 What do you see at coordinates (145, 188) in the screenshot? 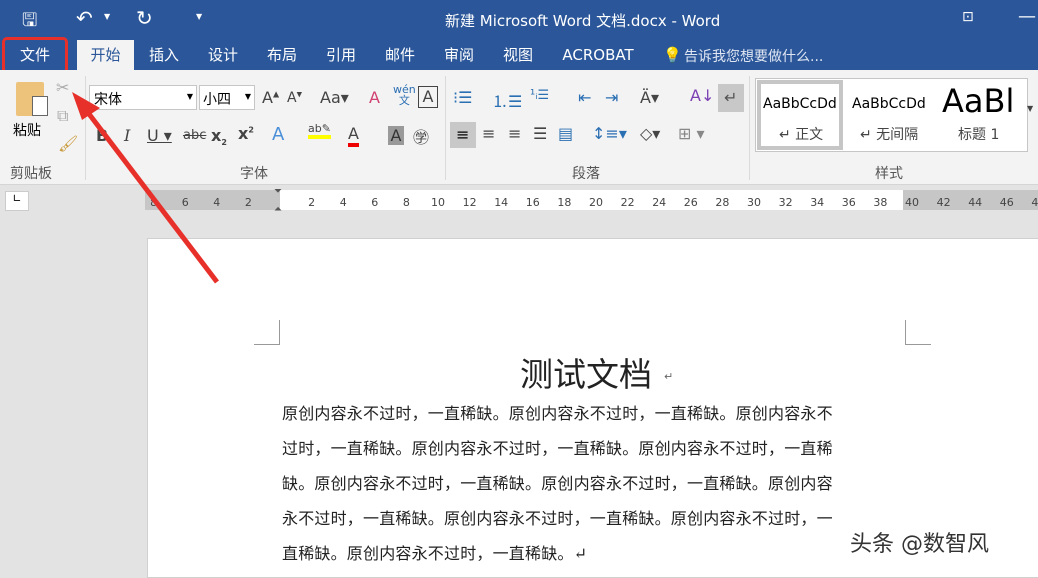
I see `annotation-arrow` at bounding box center [145, 188].